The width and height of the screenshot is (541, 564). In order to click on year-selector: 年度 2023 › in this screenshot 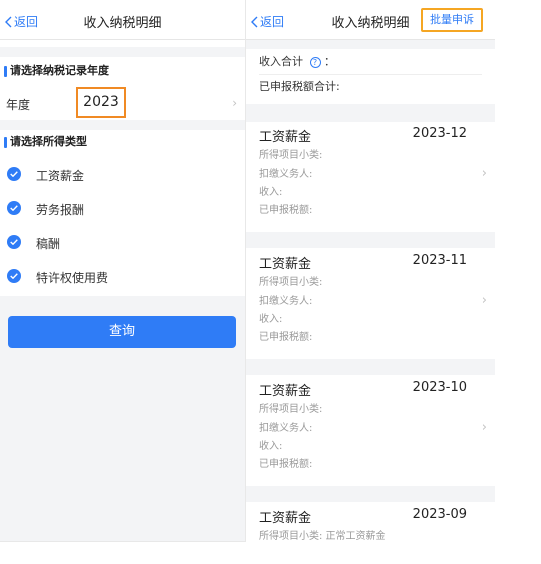, I will do `click(122, 103)`.